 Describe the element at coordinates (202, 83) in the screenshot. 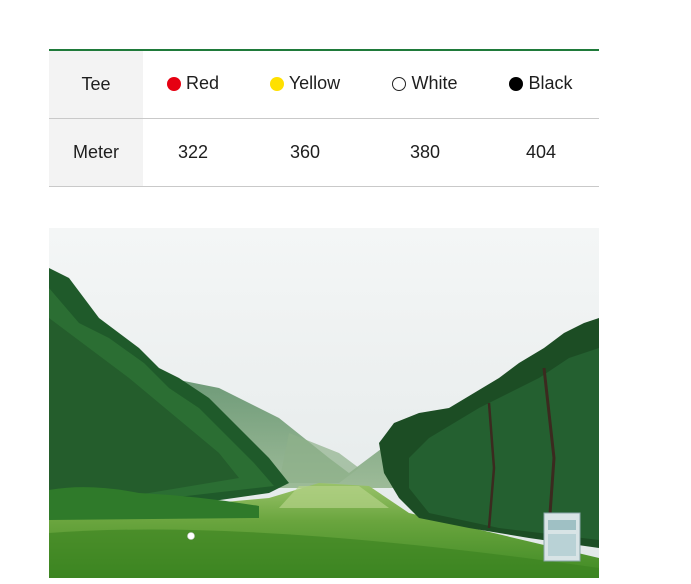

I see `tee-name: Red` at that location.